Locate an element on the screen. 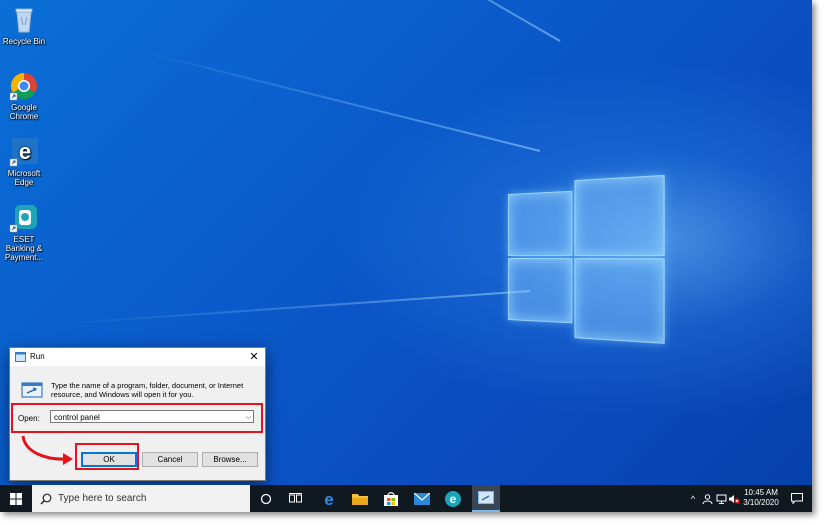 This screenshot has width=825, height=525. action-center-button is located at coordinates (797, 498).